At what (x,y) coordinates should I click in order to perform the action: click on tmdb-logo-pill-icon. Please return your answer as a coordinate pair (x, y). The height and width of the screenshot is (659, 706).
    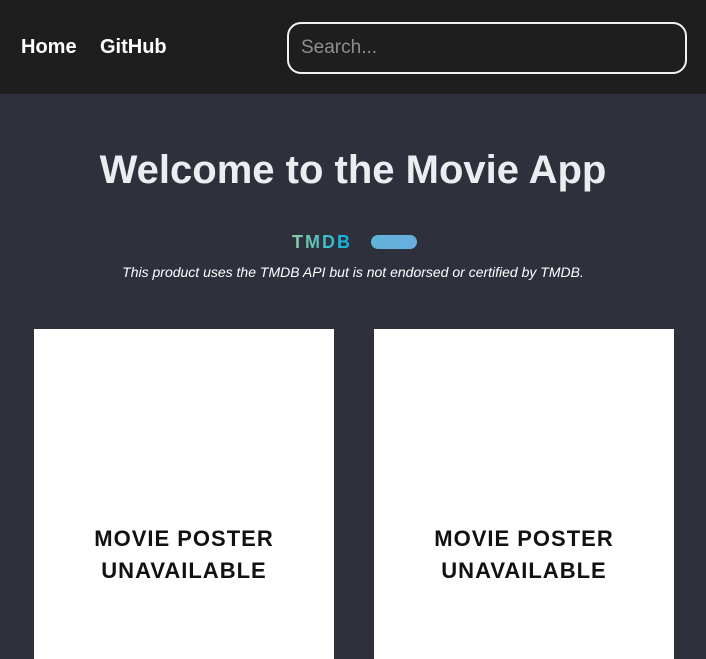
    Looking at the image, I should click on (394, 242).